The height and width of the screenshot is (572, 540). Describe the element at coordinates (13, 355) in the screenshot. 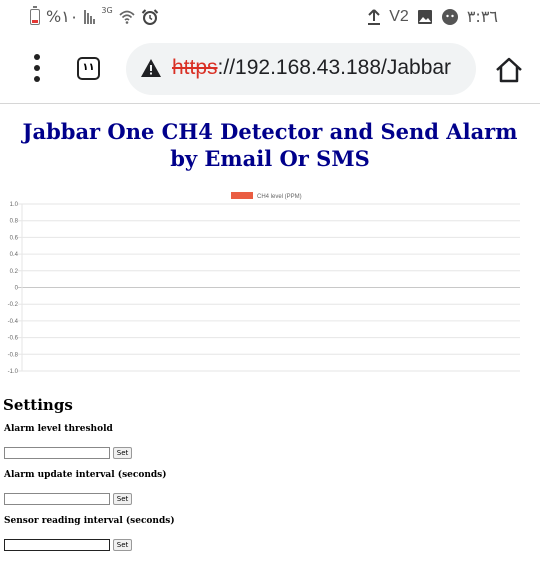

I see `y-tick-label: -0.8` at that location.